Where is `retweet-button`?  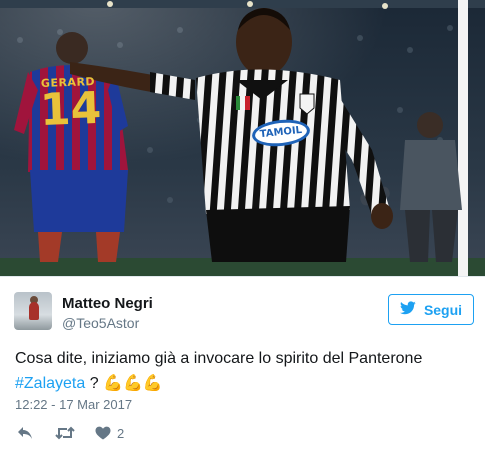
retweet-button is located at coordinates (65, 433).